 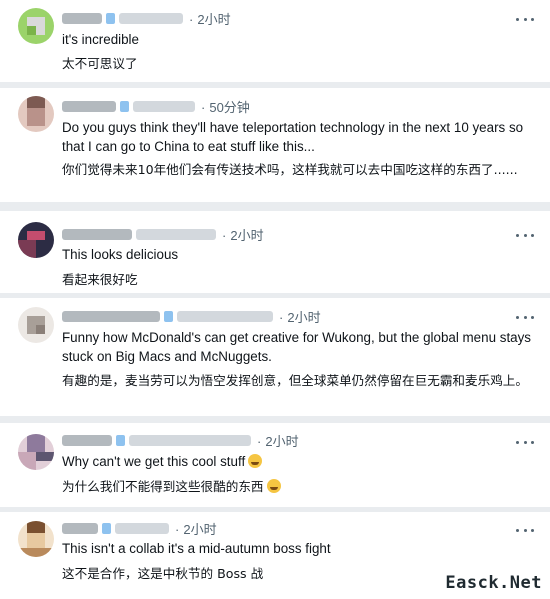 I want to click on timestamp: 50分钟, so click(x=225, y=106).